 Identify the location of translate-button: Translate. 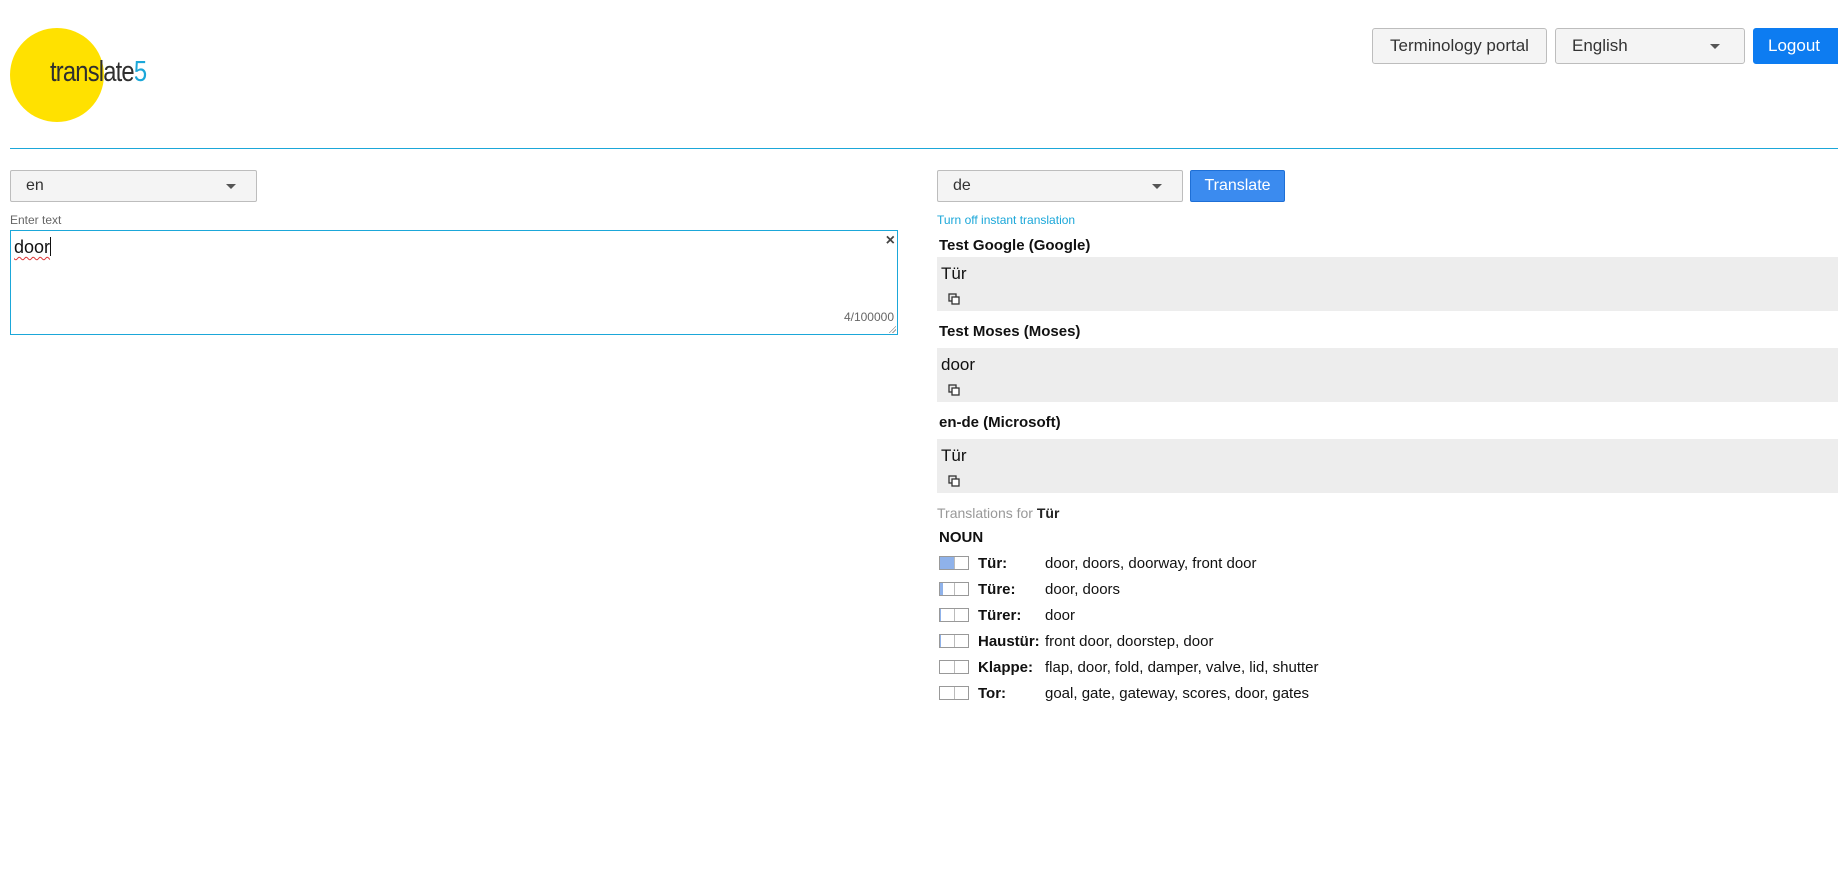
(1237, 186).